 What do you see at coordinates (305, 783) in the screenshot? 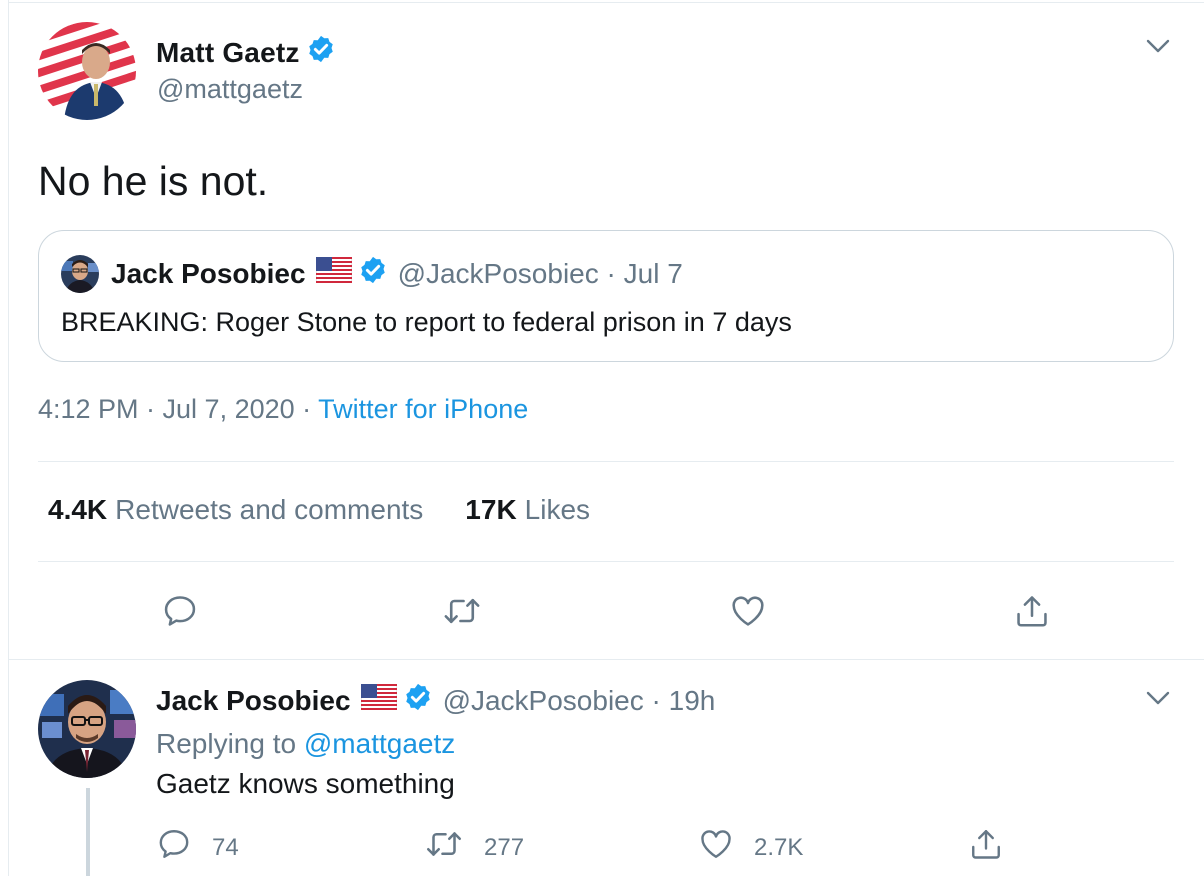
I see `reply-text: Gaetz knows something` at bounding box center [305, 783].